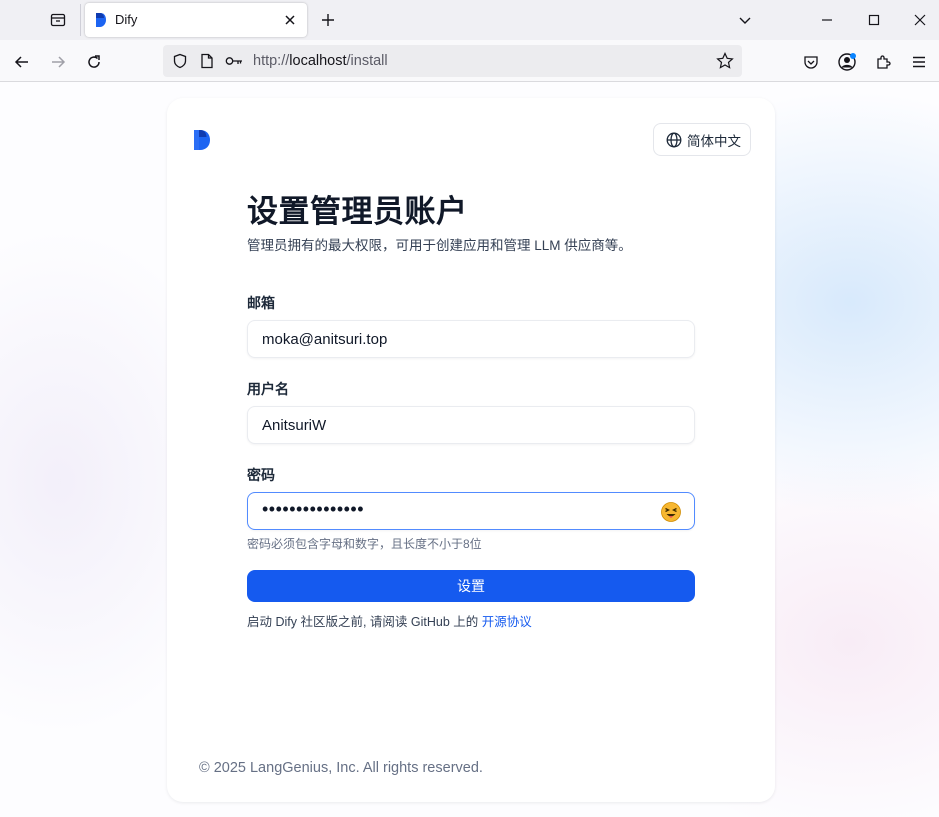  What do you see at coordinates (452, 61) in the screenshot?
I see `address-bar: http://localhost/install` at bounding box center [452, 61].